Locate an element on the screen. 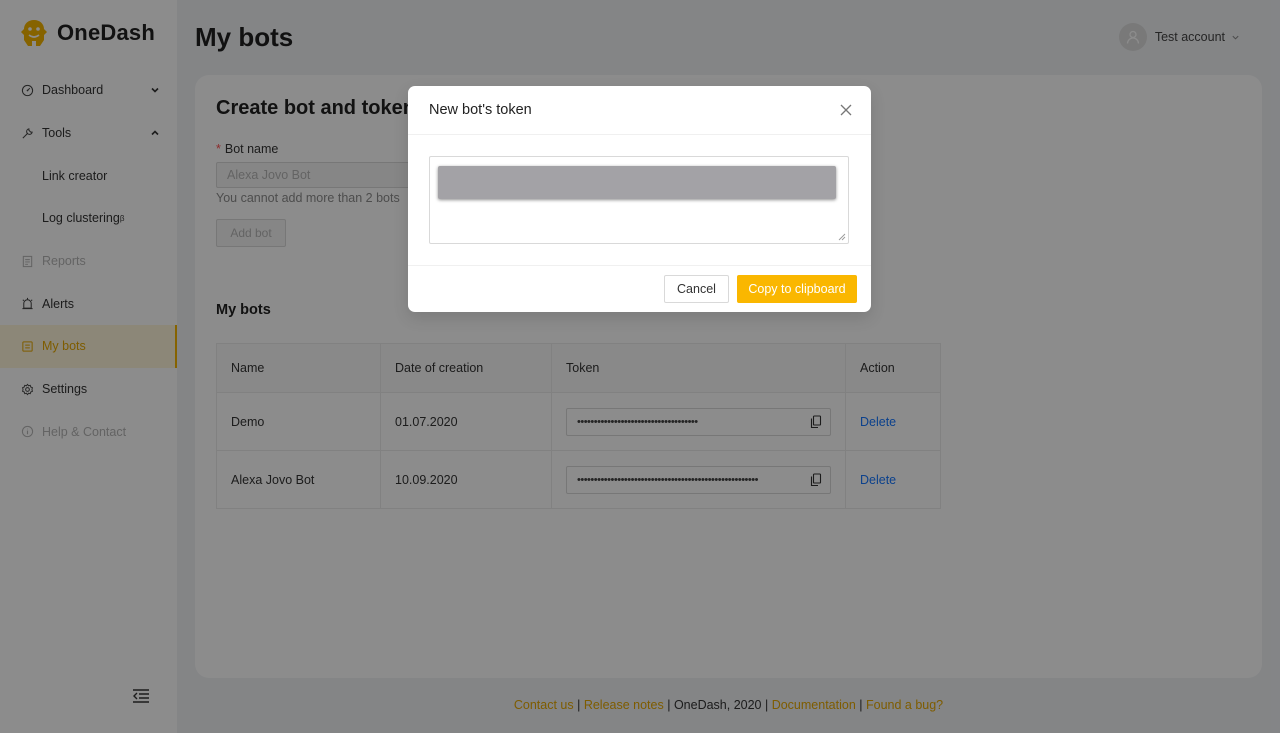  modal-title: New bot's token is located at coordinates (480, 110).